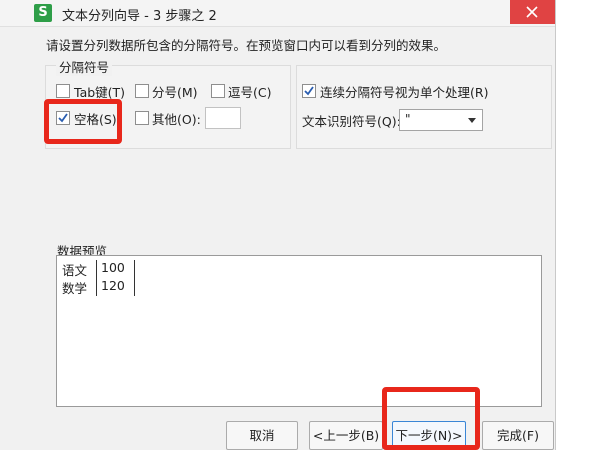 This screenshot has height=450, width=600. Describe the element at coordinates (95, 118) in the screenshot. I see `space-checkbox-label: 空格(S)` at that location.